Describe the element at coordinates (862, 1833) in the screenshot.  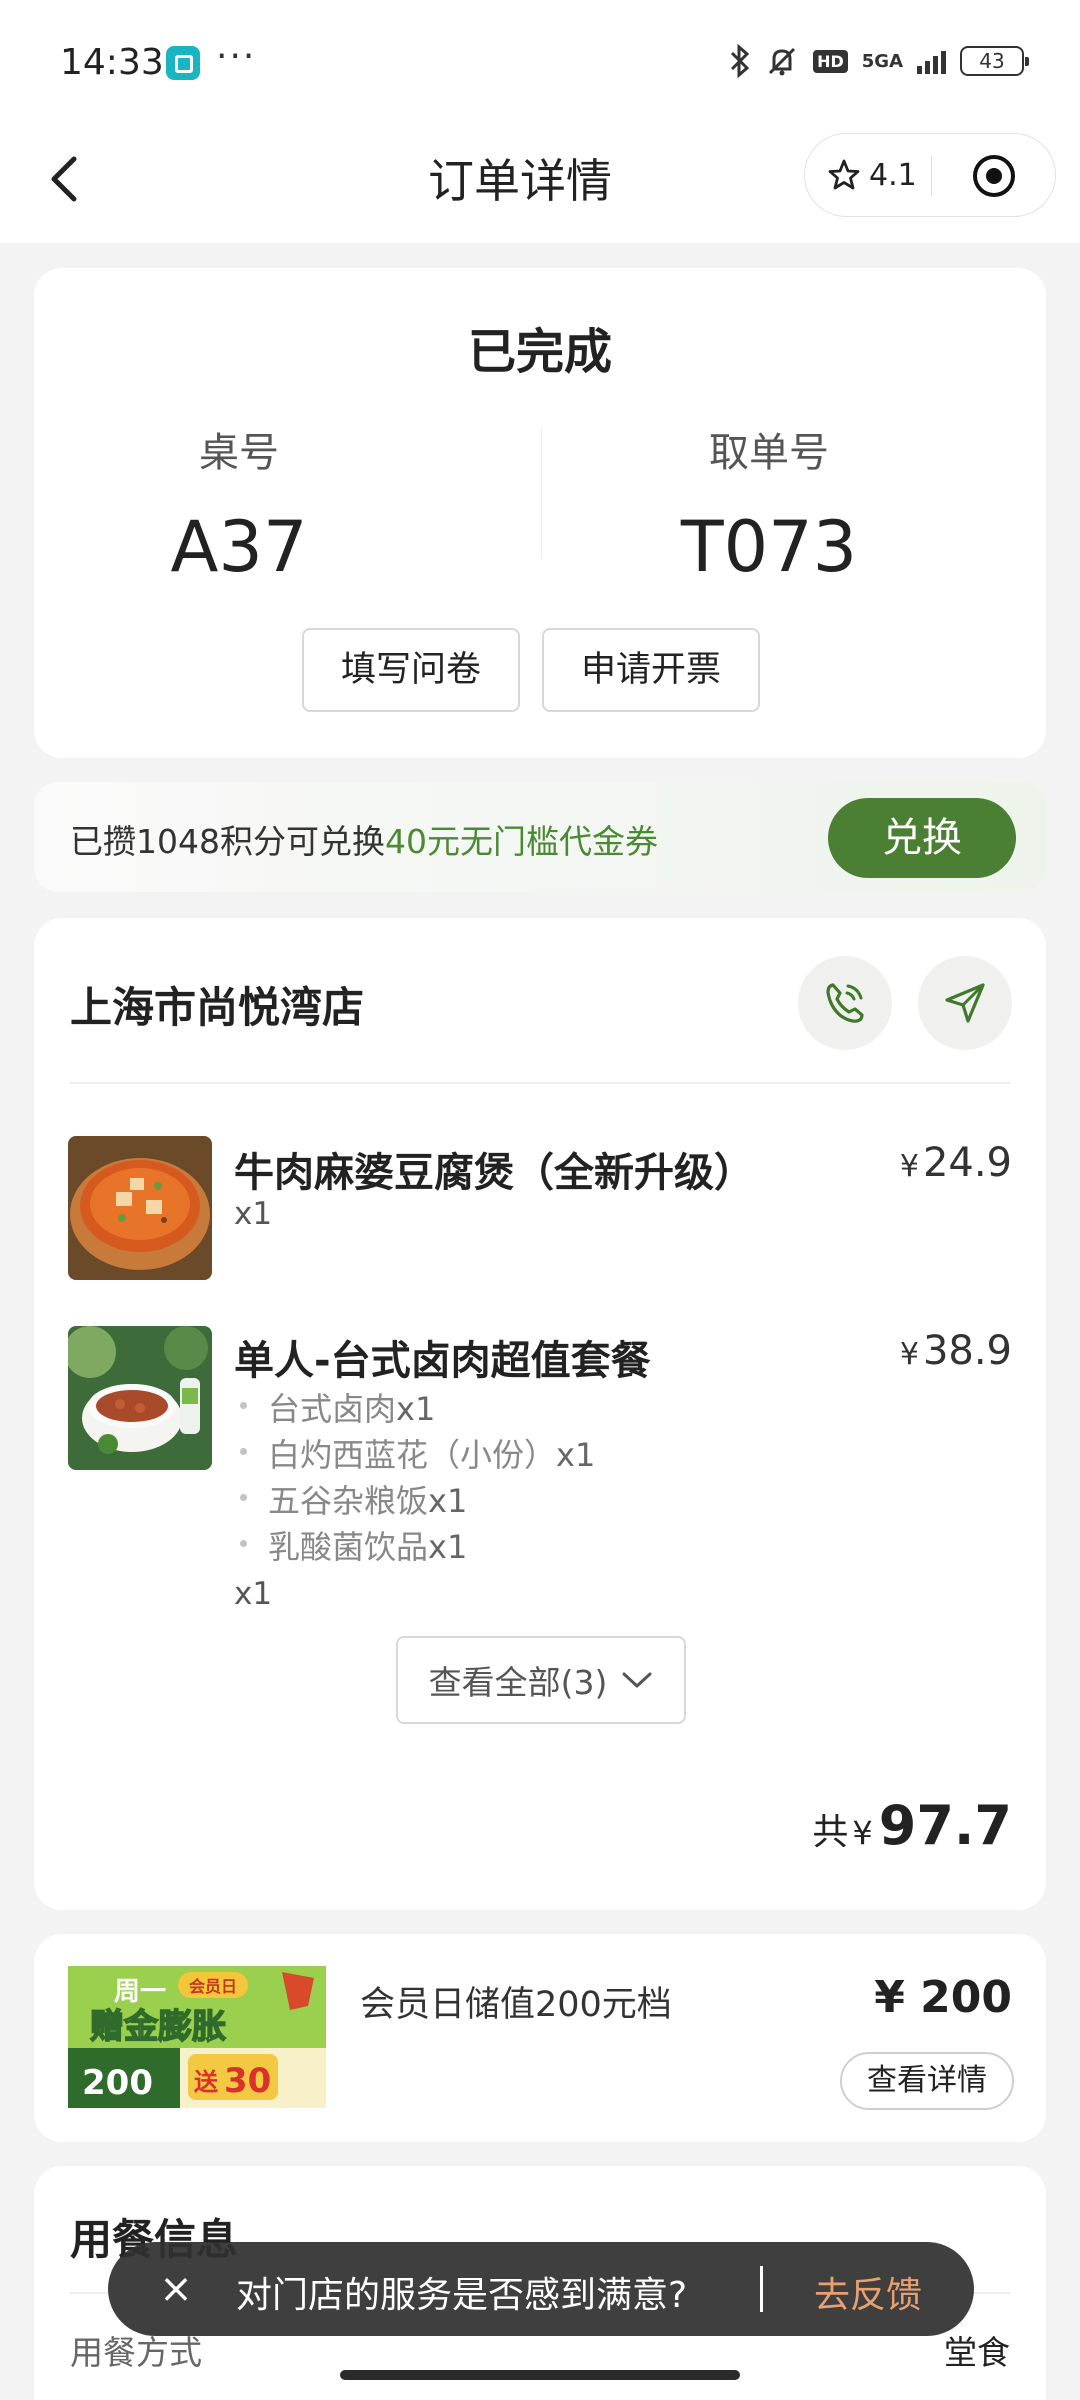
I see `total-currency: ¥` at that location.